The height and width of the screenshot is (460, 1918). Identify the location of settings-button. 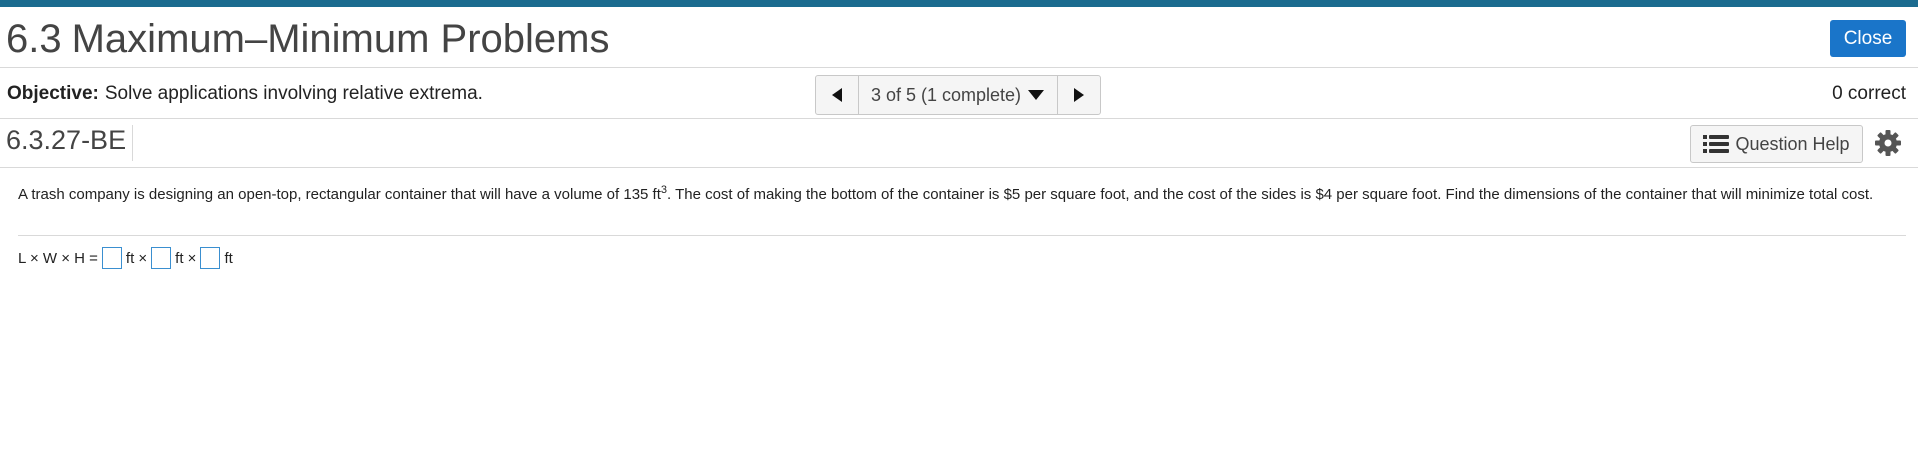
(1888, 143).